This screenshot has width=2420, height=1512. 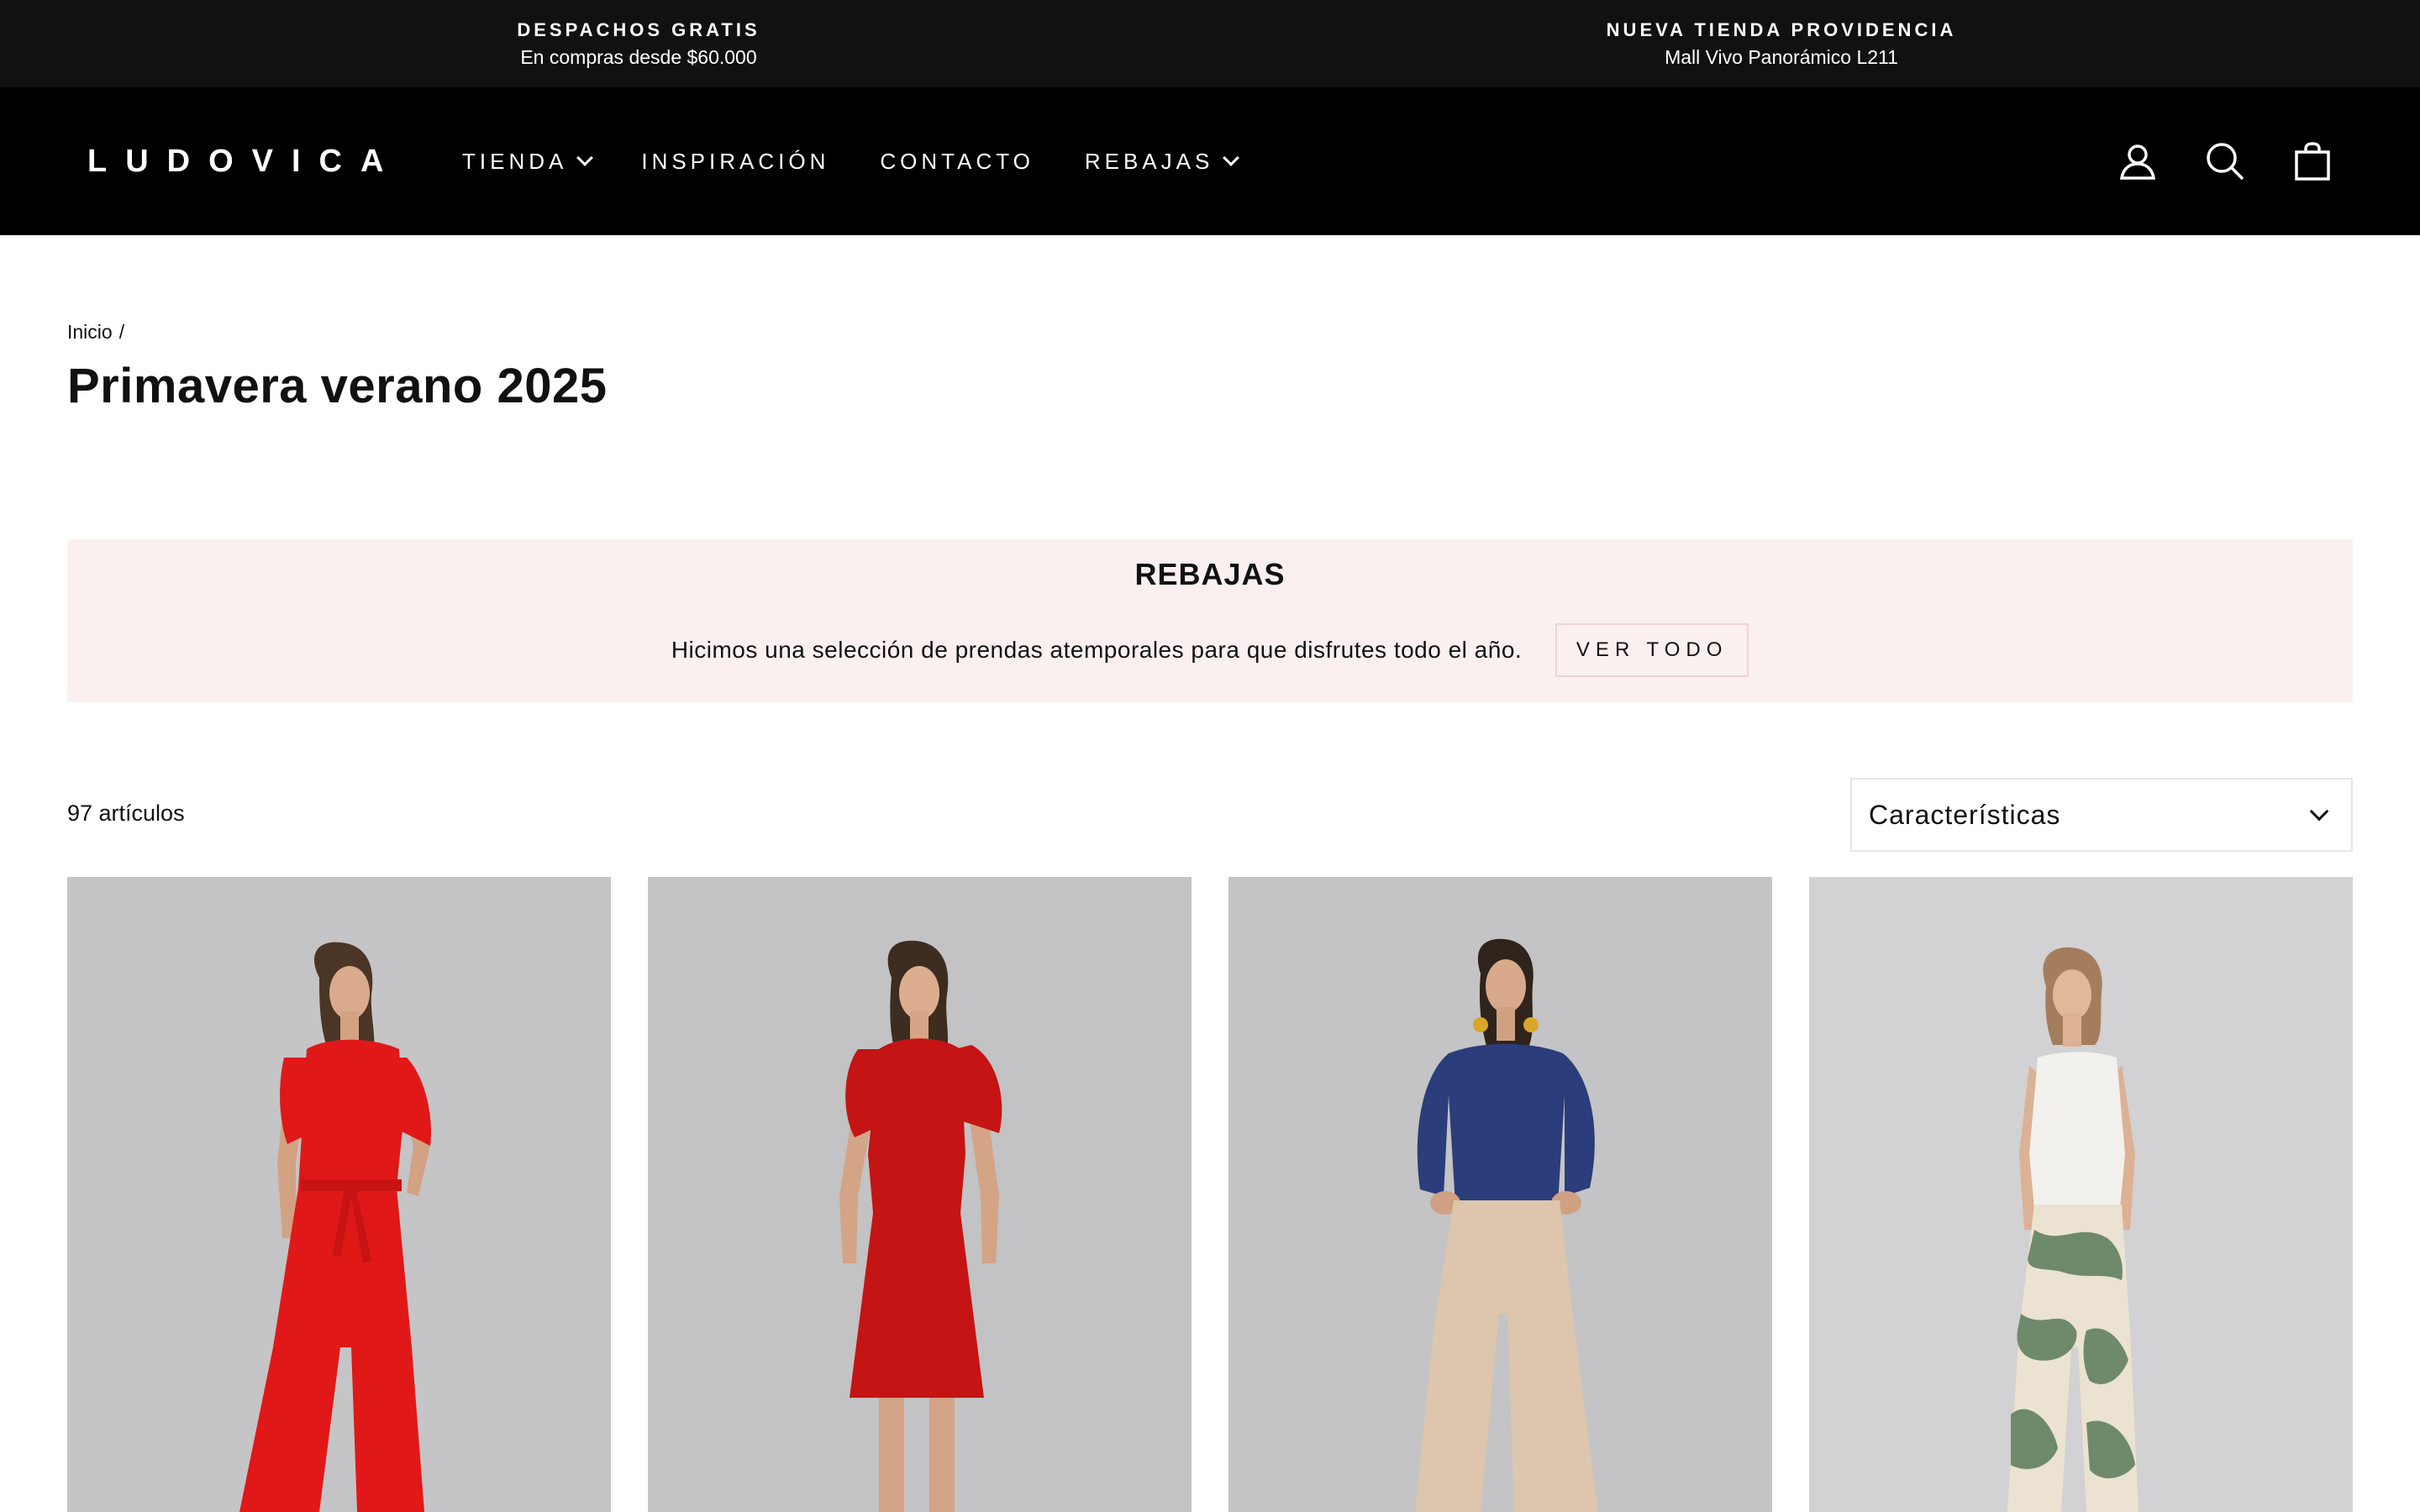 What do you see at coordinates (515, 161) in the screenshot?
I see `nav-item-label: TIENDA` at bounding box center [515, 161].